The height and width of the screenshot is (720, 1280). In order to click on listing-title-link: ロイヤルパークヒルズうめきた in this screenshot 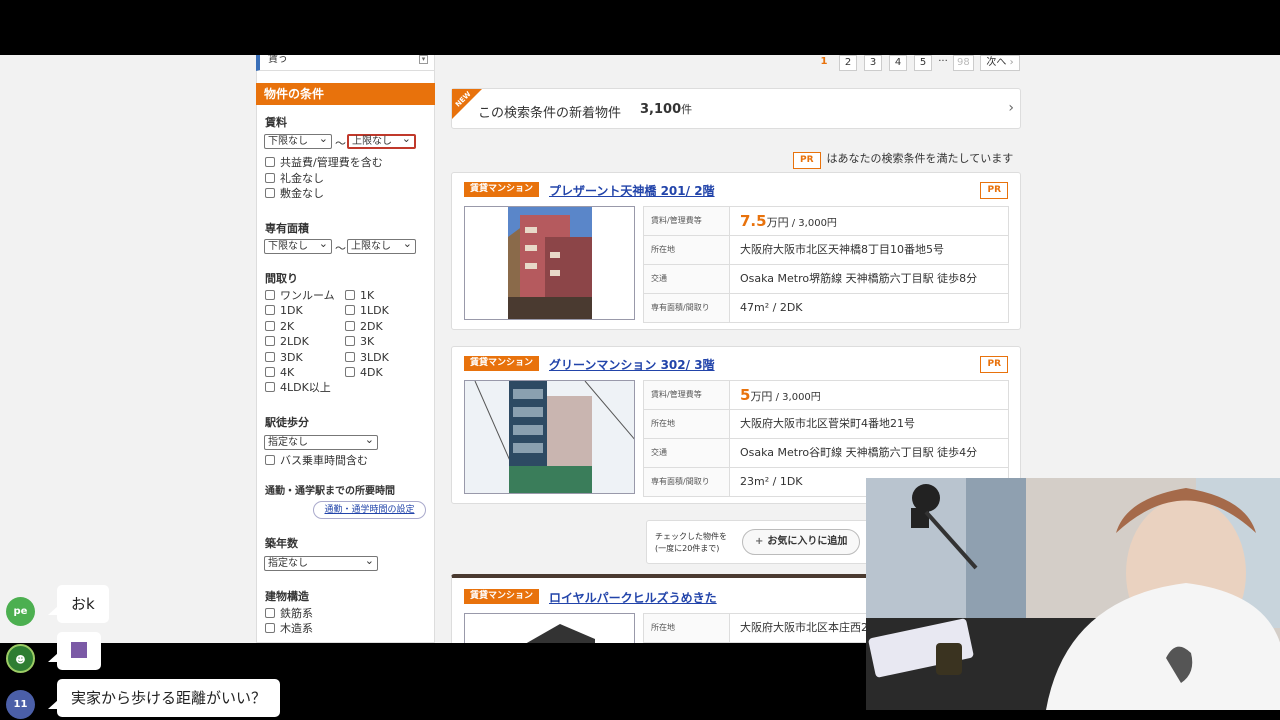, I will do `click(633, 597)`.